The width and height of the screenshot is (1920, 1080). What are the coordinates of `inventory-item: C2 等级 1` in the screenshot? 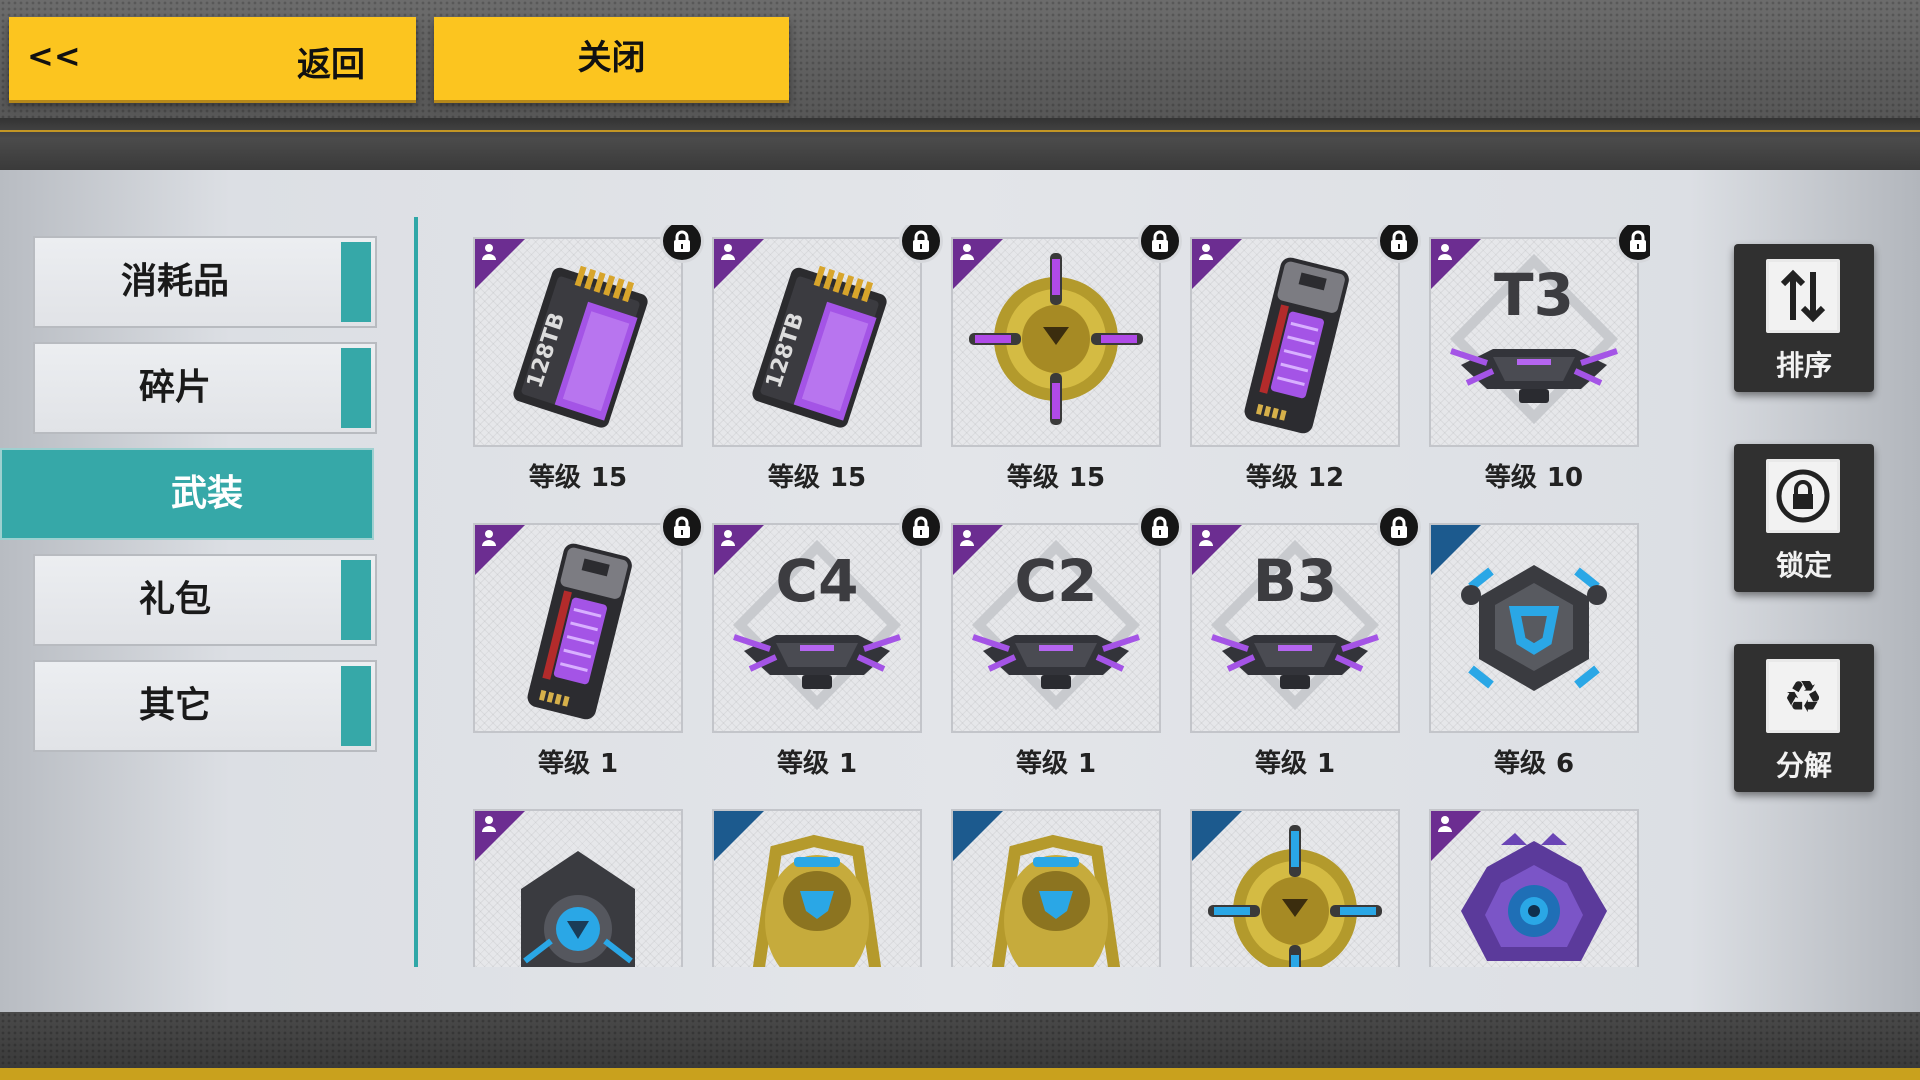 It's located at (1065, 648).